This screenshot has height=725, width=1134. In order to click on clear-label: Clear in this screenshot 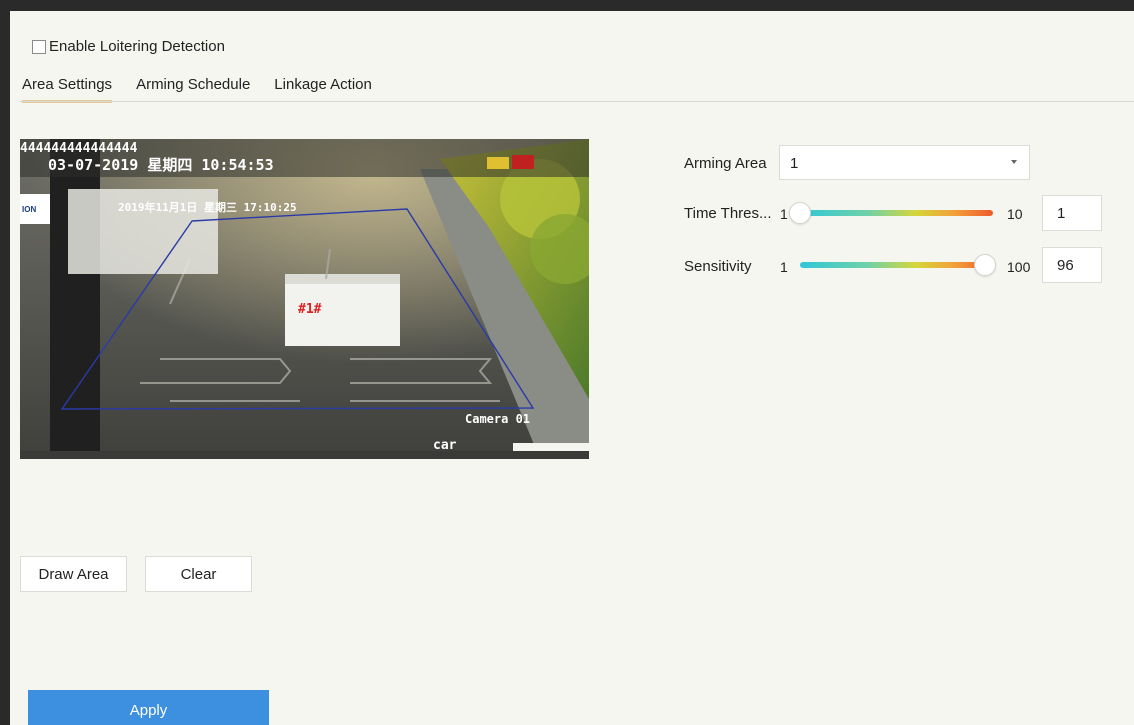, I will do `click(198, 574)`.